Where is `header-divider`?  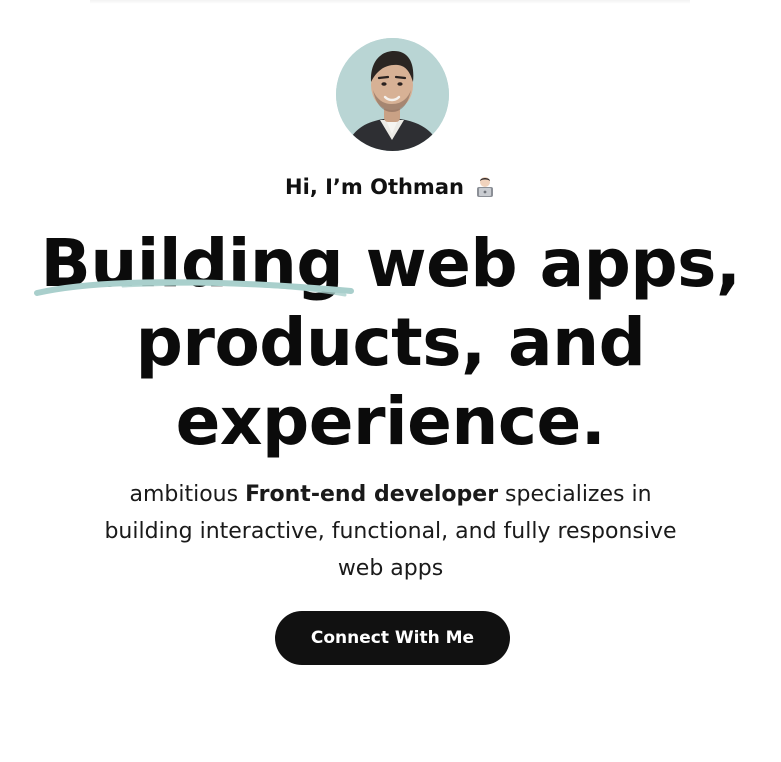
header-divider is located at coordinates (390, 2).